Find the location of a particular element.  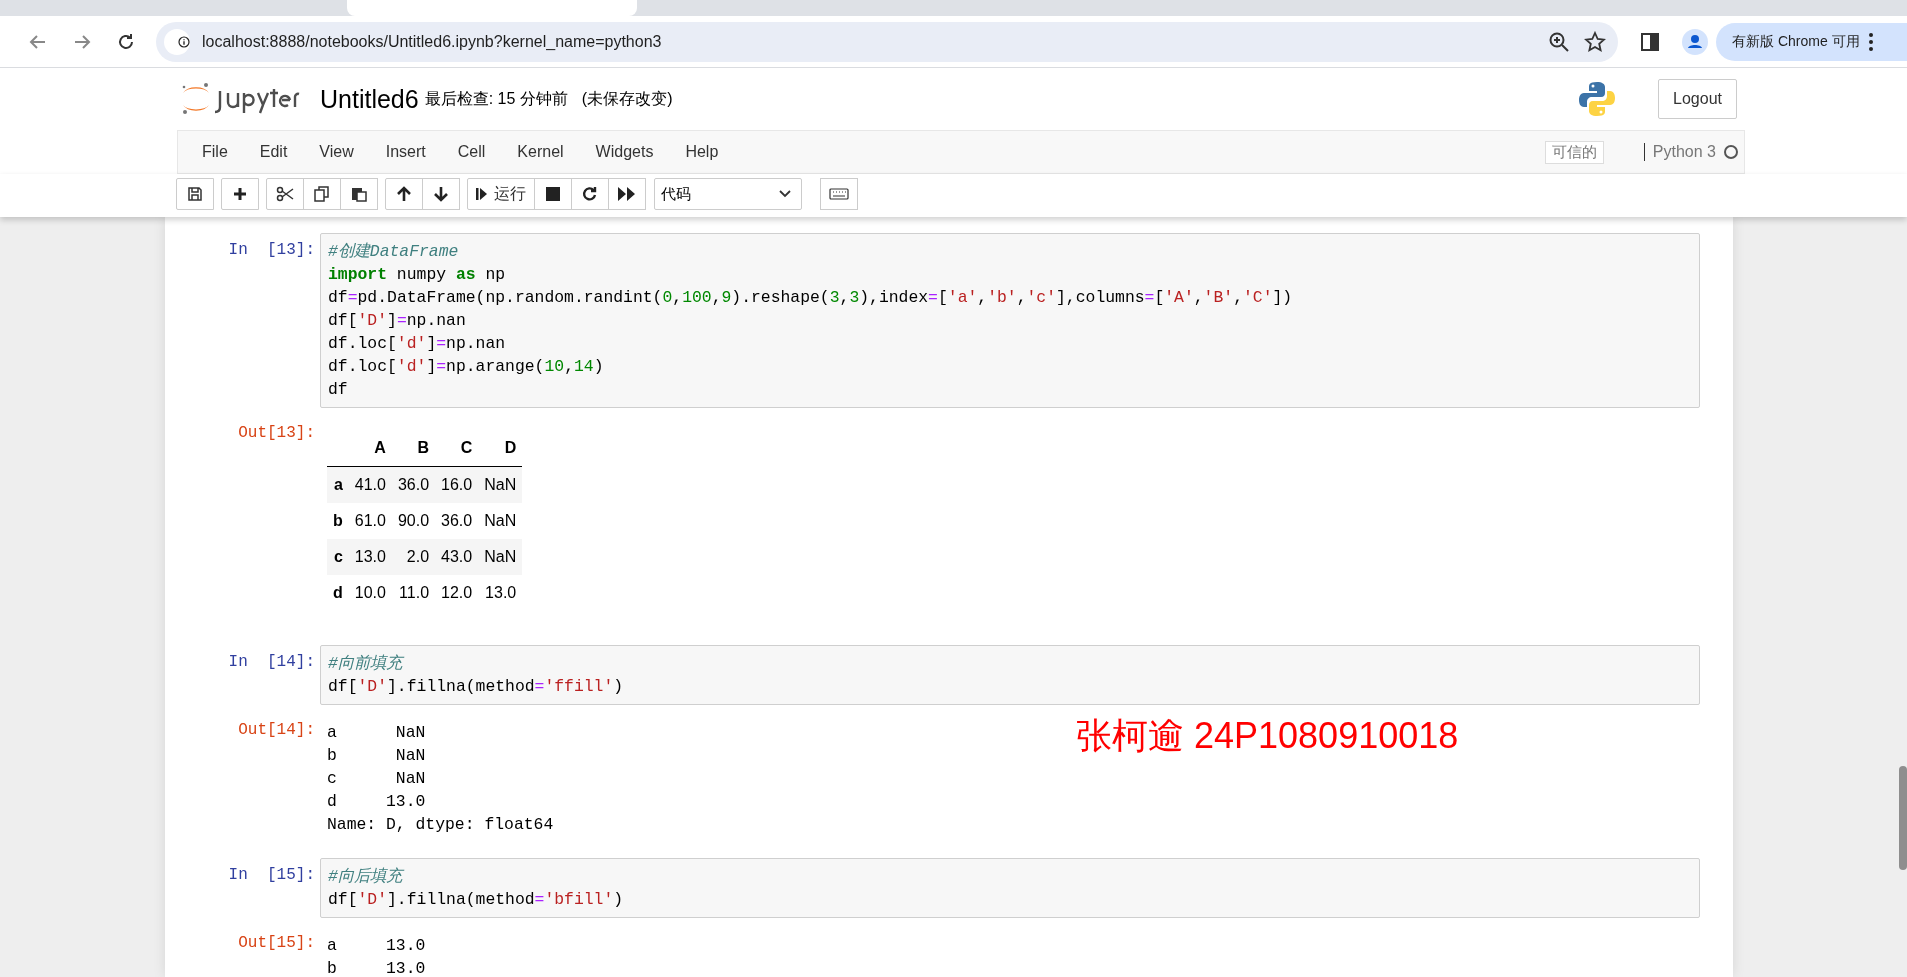

column-header: D is located at coordinates (500, 448).